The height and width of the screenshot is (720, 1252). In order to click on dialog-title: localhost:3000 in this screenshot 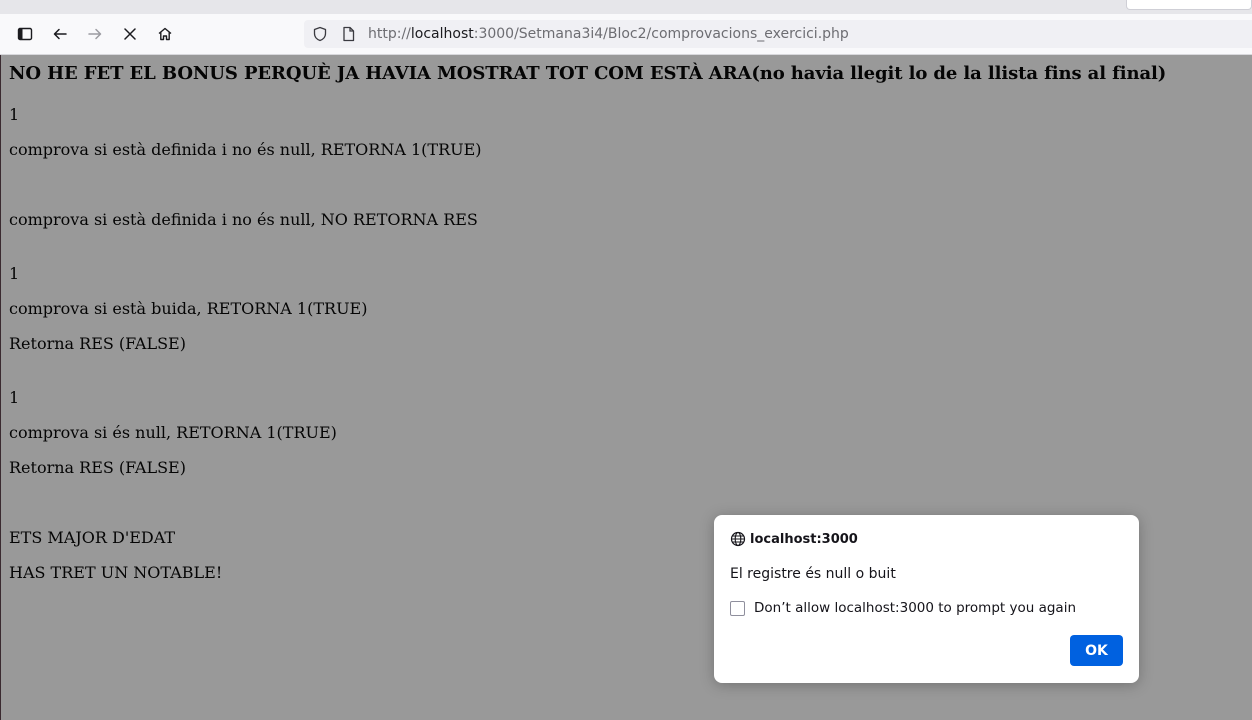, I will do `click(794, 539)`.